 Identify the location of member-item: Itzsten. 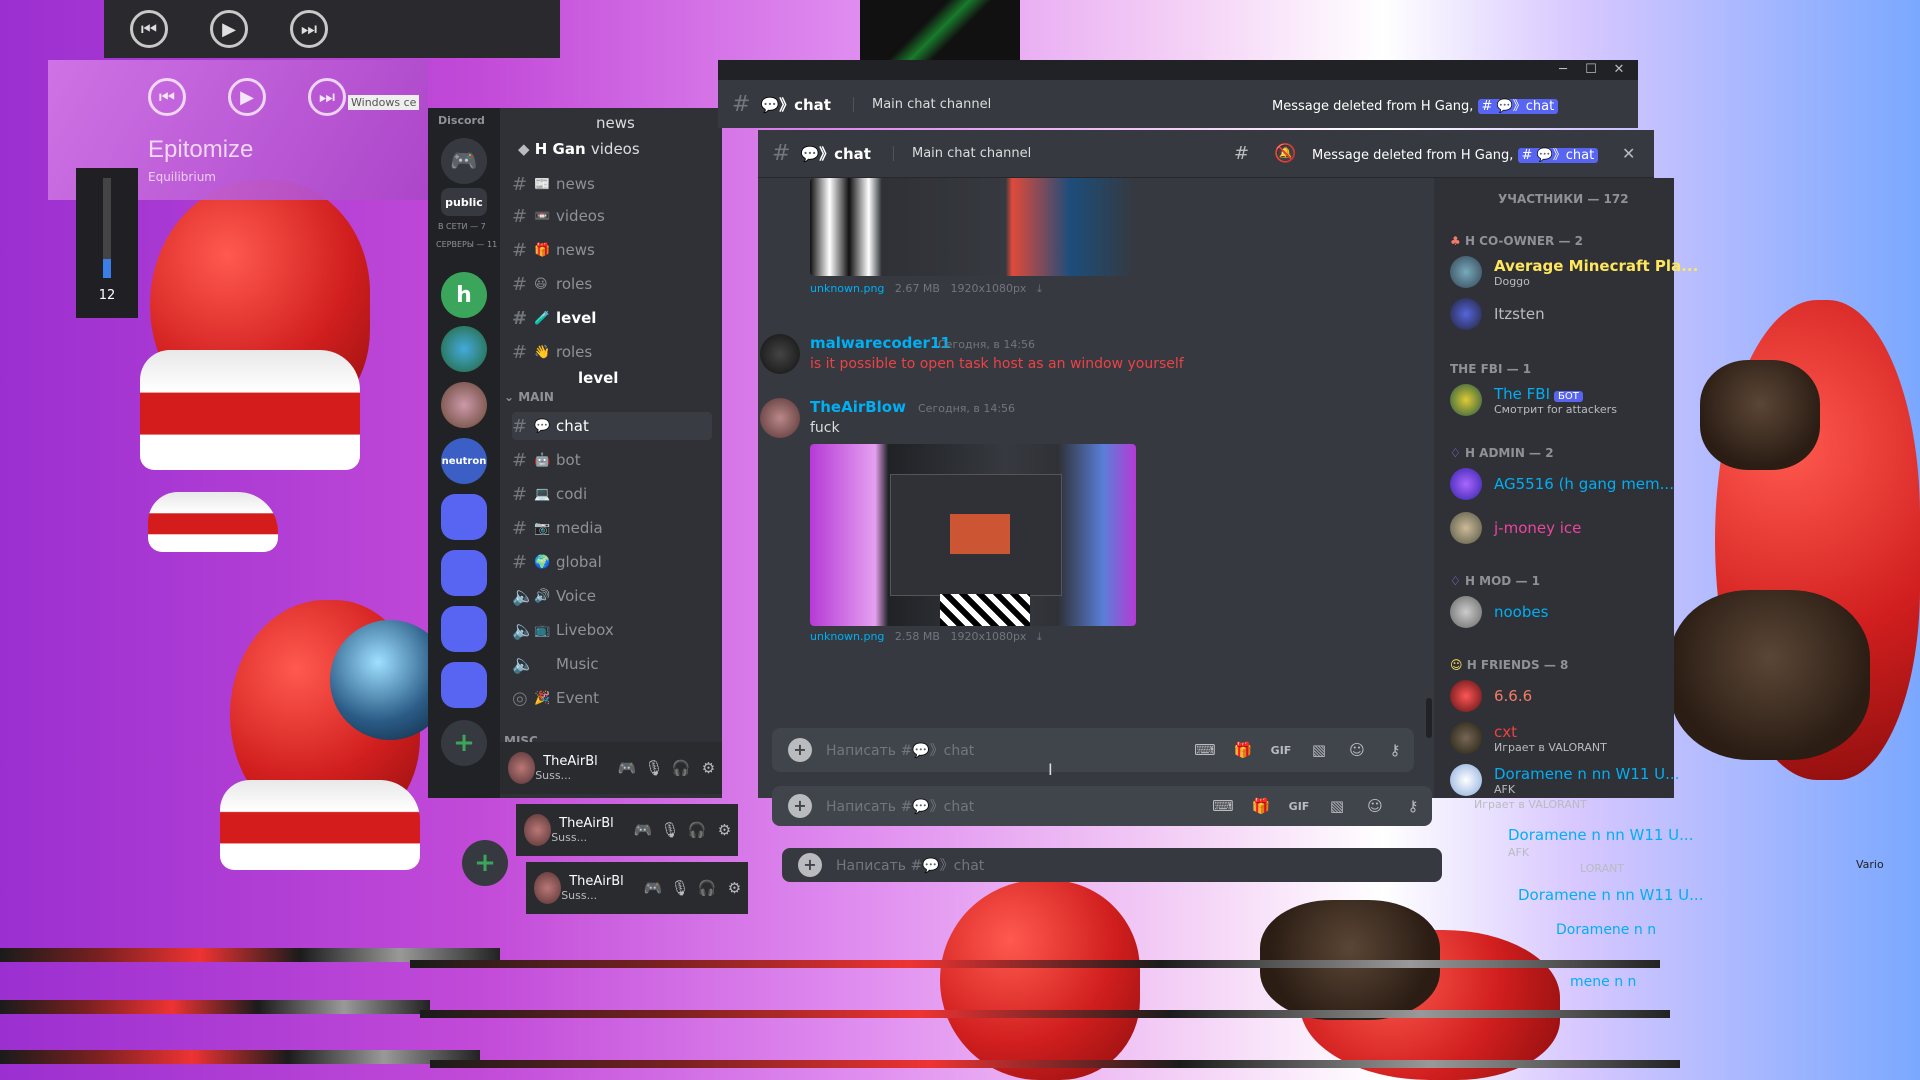
(1497, 314).